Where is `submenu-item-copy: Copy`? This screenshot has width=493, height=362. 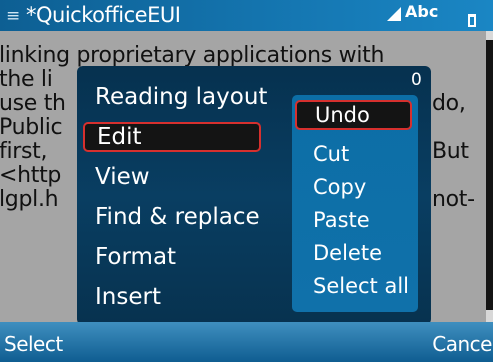
submenu-item-copy: Copy is located at coordinates (339, 187).